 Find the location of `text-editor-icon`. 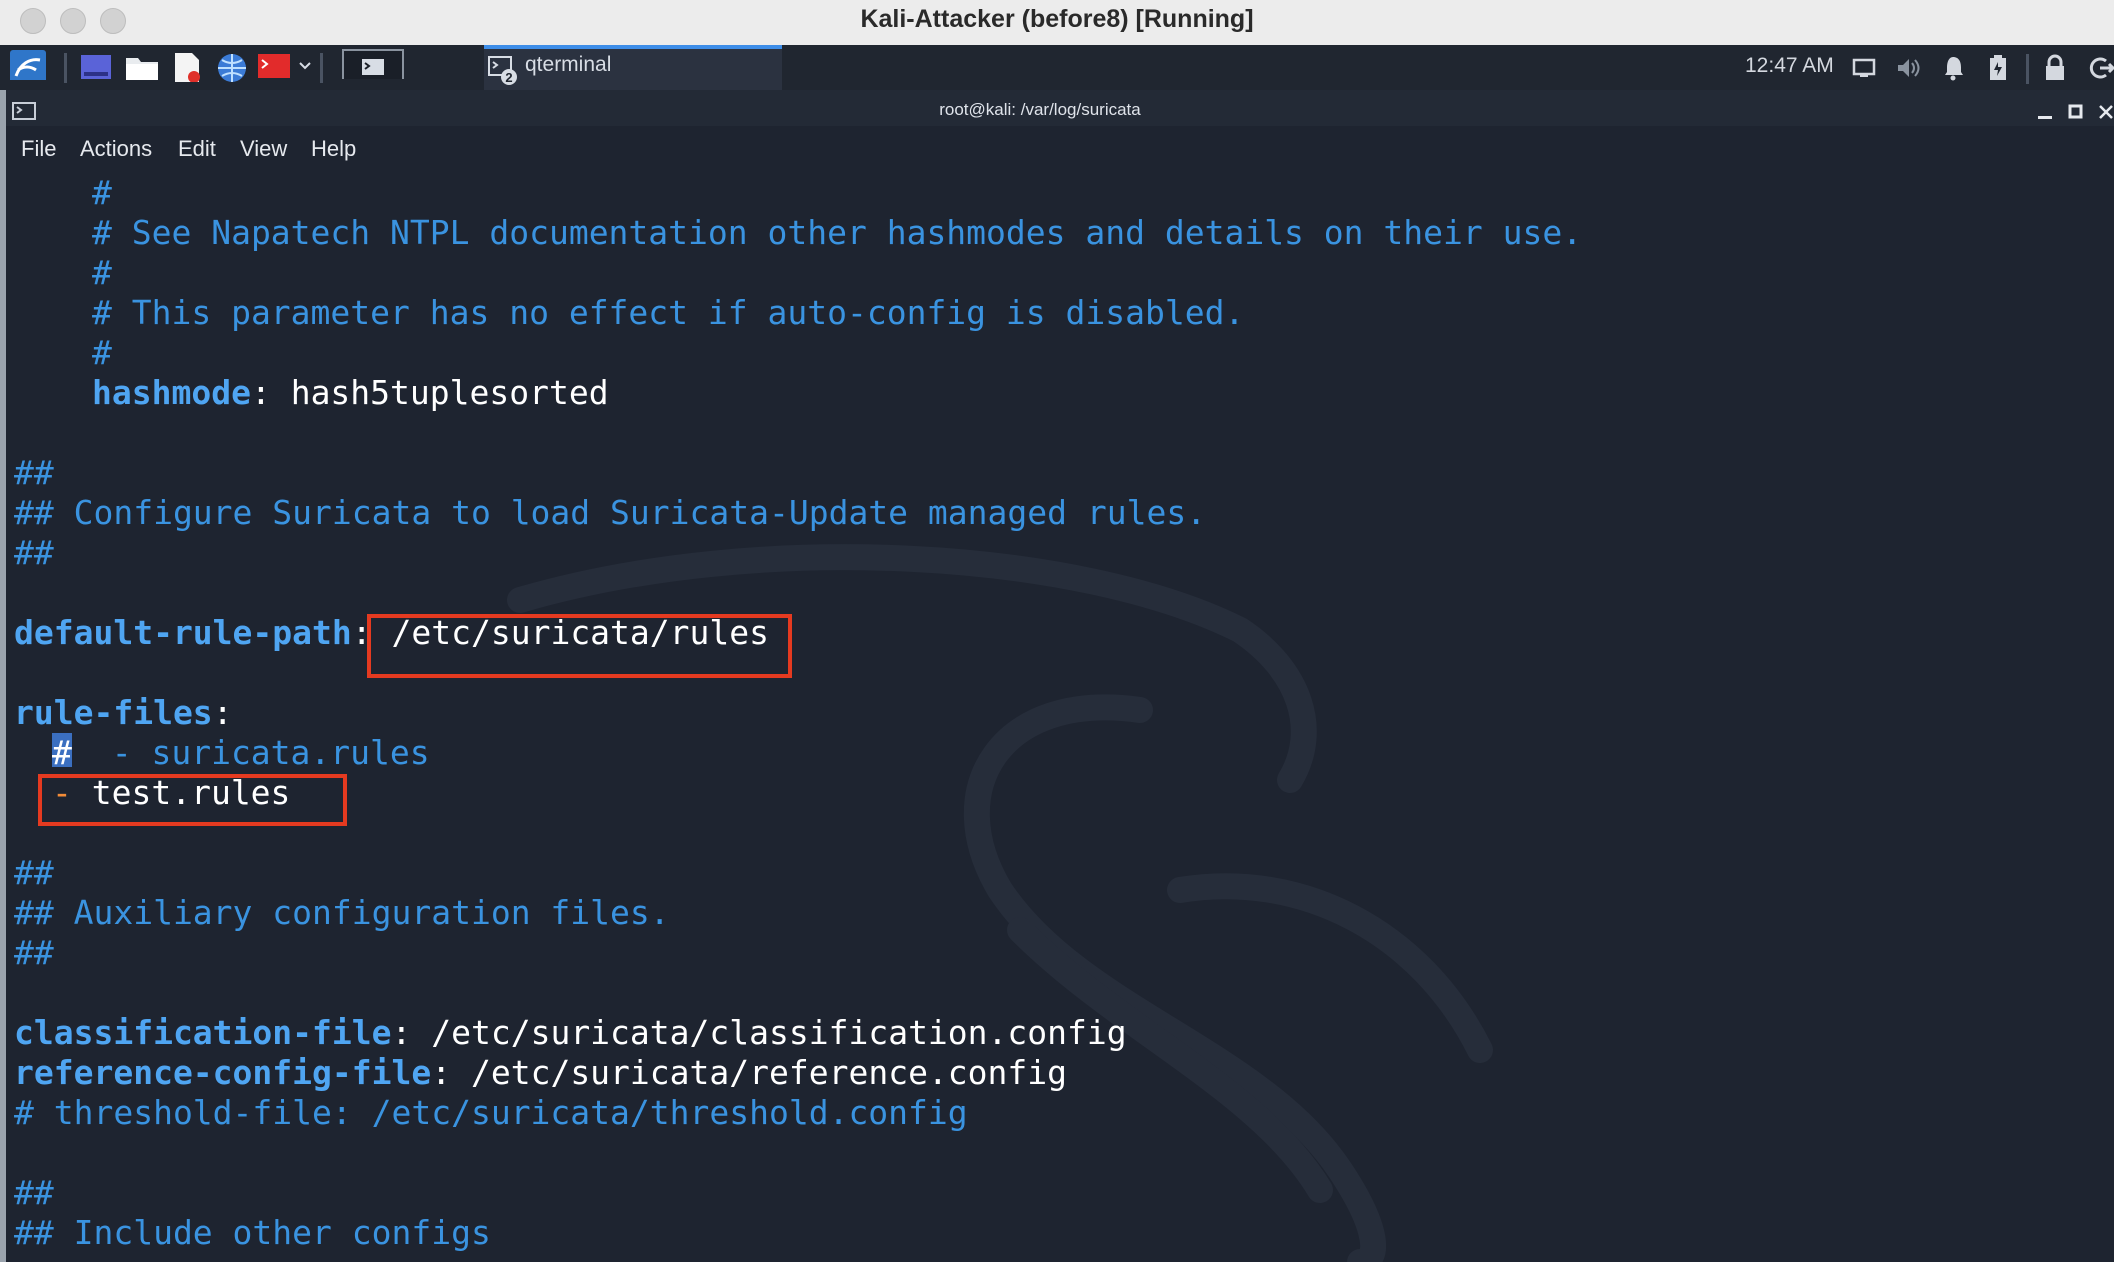

text-editor-icon is located at coordinates (187, 67).